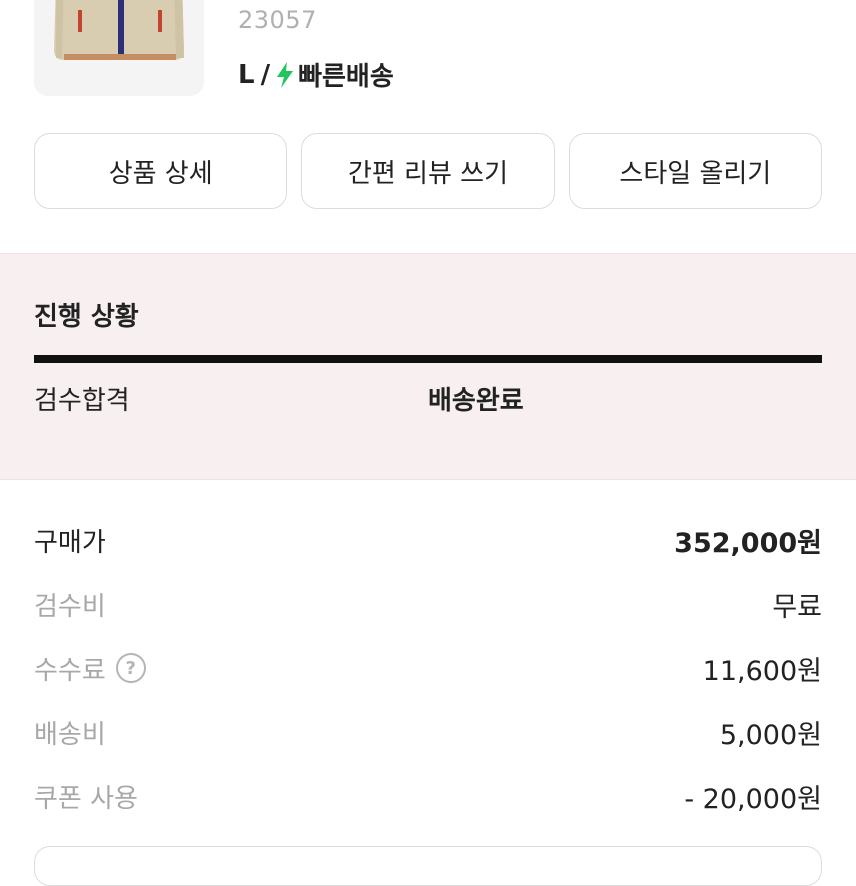 This screenshot has width=856, height=886. What do you see at coordinates (797, 607) in the screenshot?
I see `inspection-fee-value: 무료` at bounding box center [797, 607].